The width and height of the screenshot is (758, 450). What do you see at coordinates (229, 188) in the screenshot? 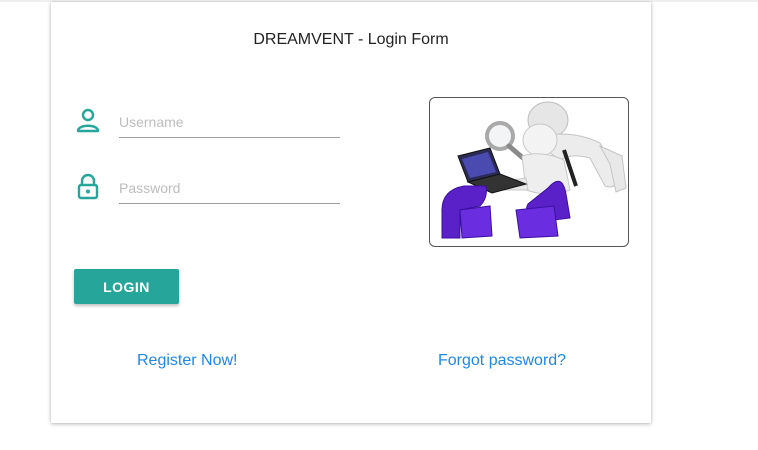
I see `password-input` at bounding box center [229, 188].